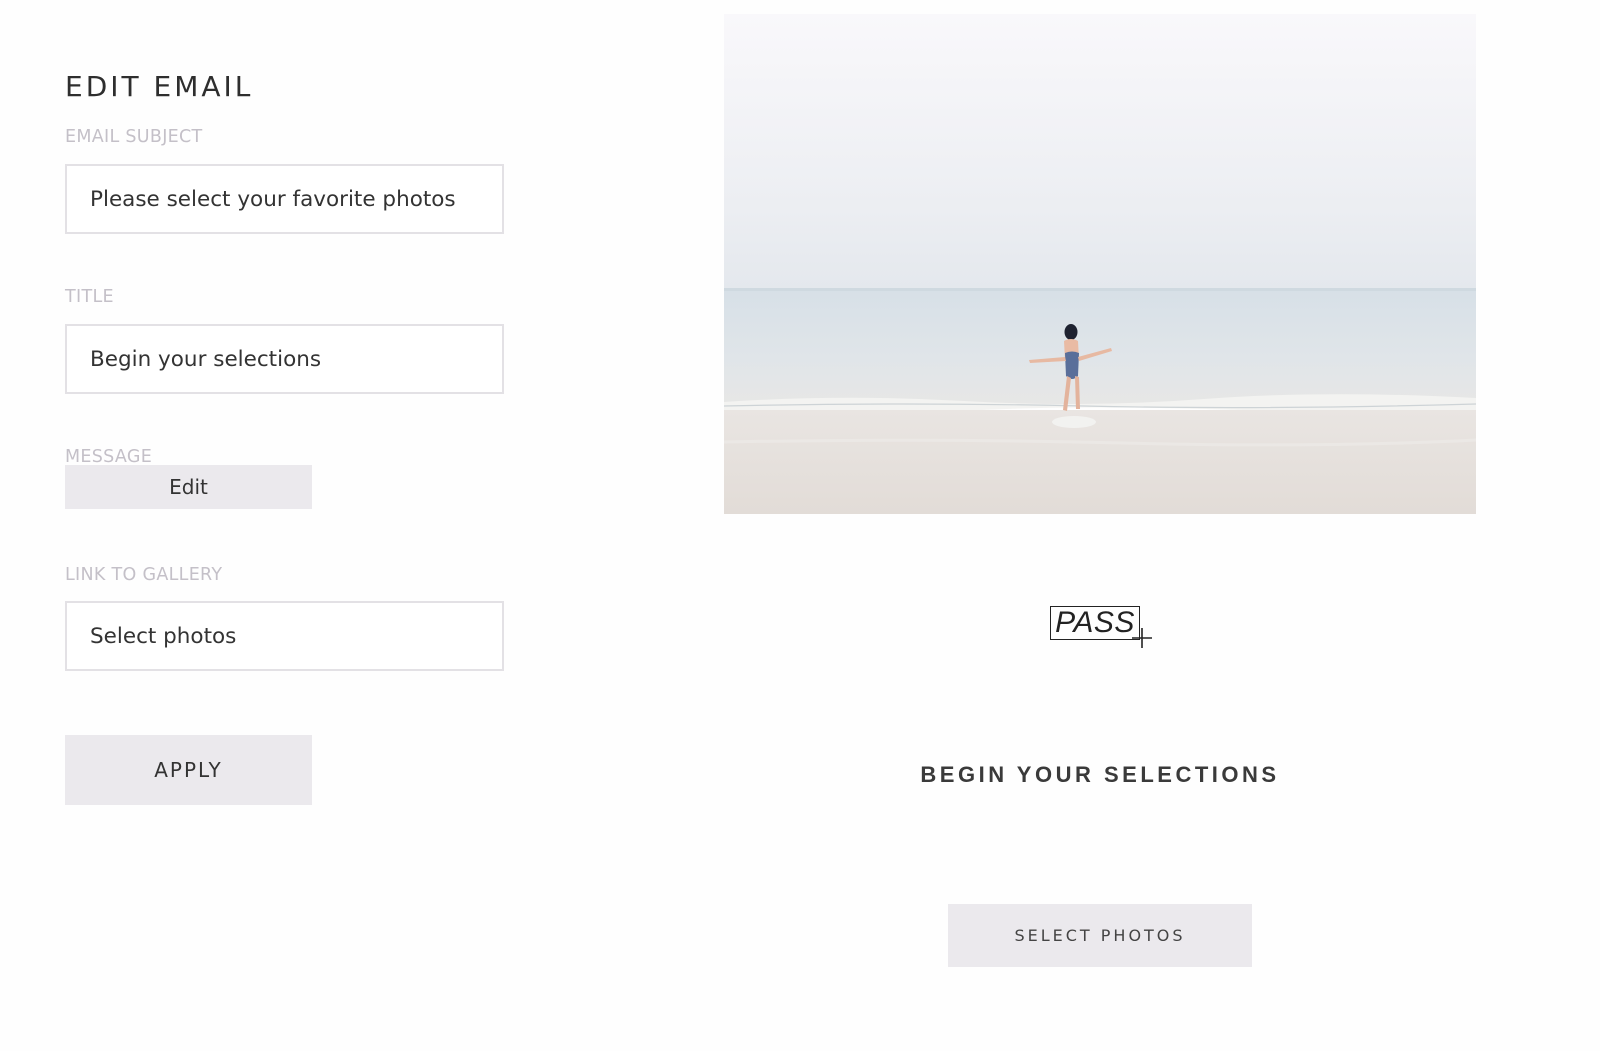  Describe the element at coordinates (134, 137) in the screenshot. I see `email-subject-label: EMAIL SUBJECT` at that location.